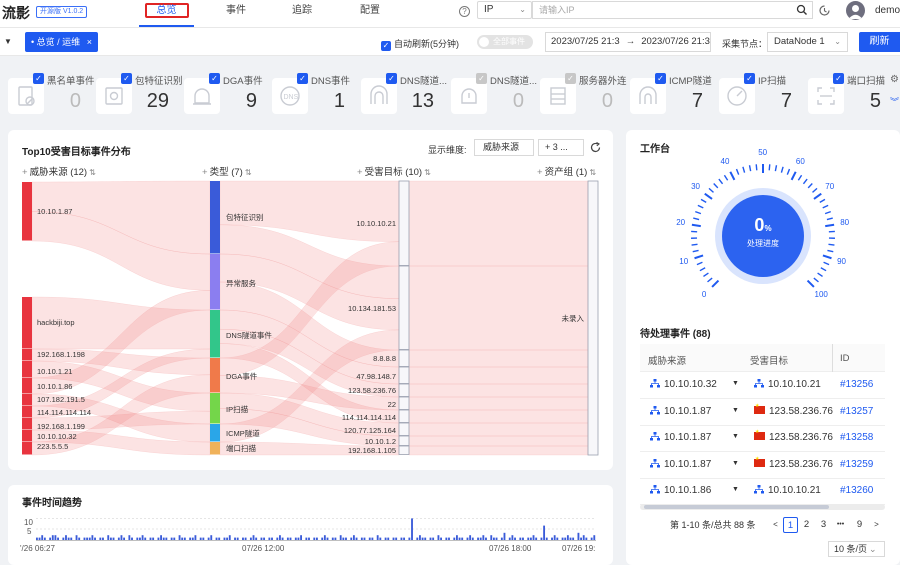 This screenshot has height=565, width=900. What do you see at coordinates (876, 525) in the screenshot?
I see `next-page-icon: >` at bounding box center [876, 525].